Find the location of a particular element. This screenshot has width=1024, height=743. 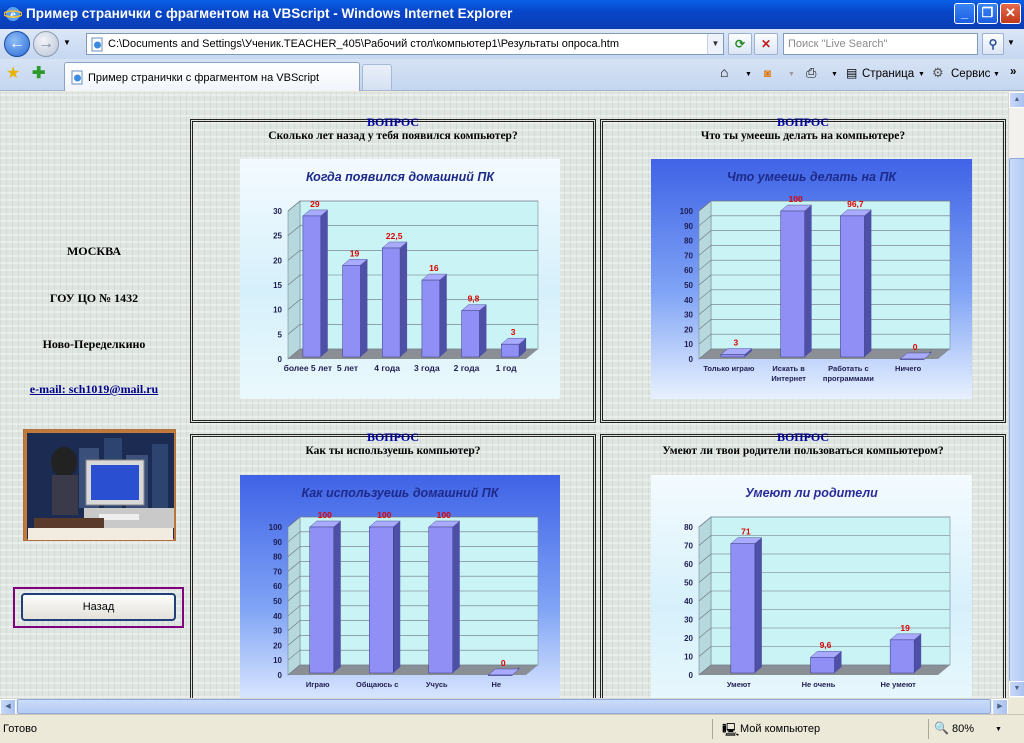

chart-data-label: 16 is located at coordinates (434, 268).